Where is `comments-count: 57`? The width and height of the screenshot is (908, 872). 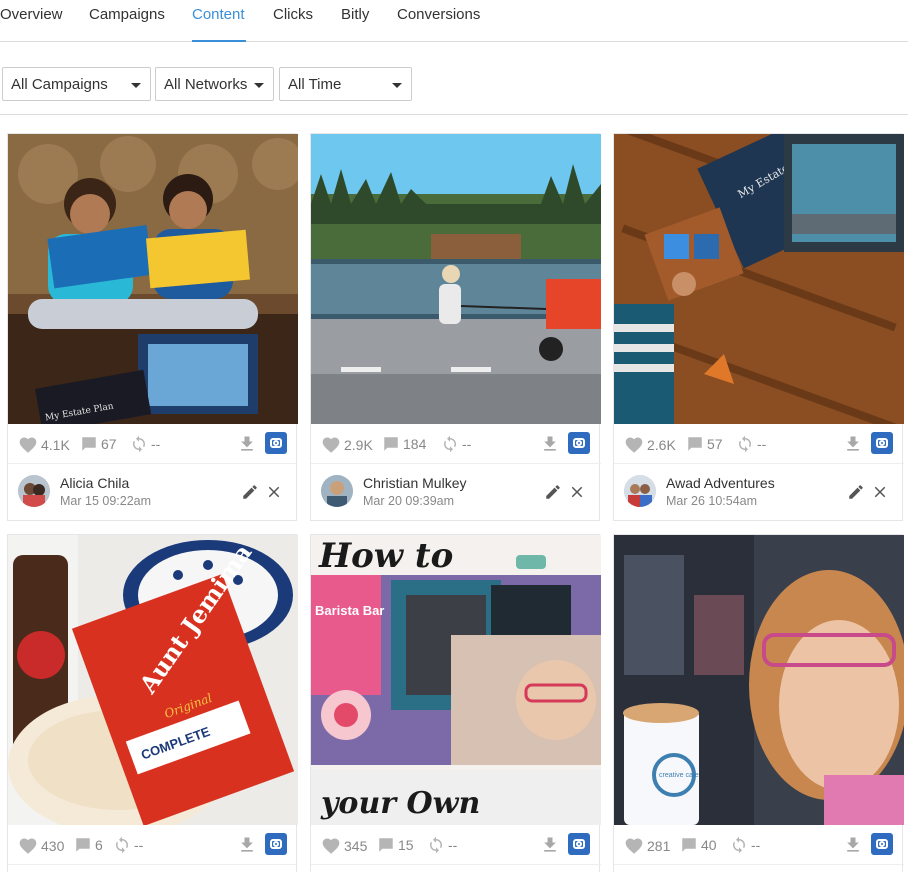
comments-count: 57 is located at coordinates (715, 444).